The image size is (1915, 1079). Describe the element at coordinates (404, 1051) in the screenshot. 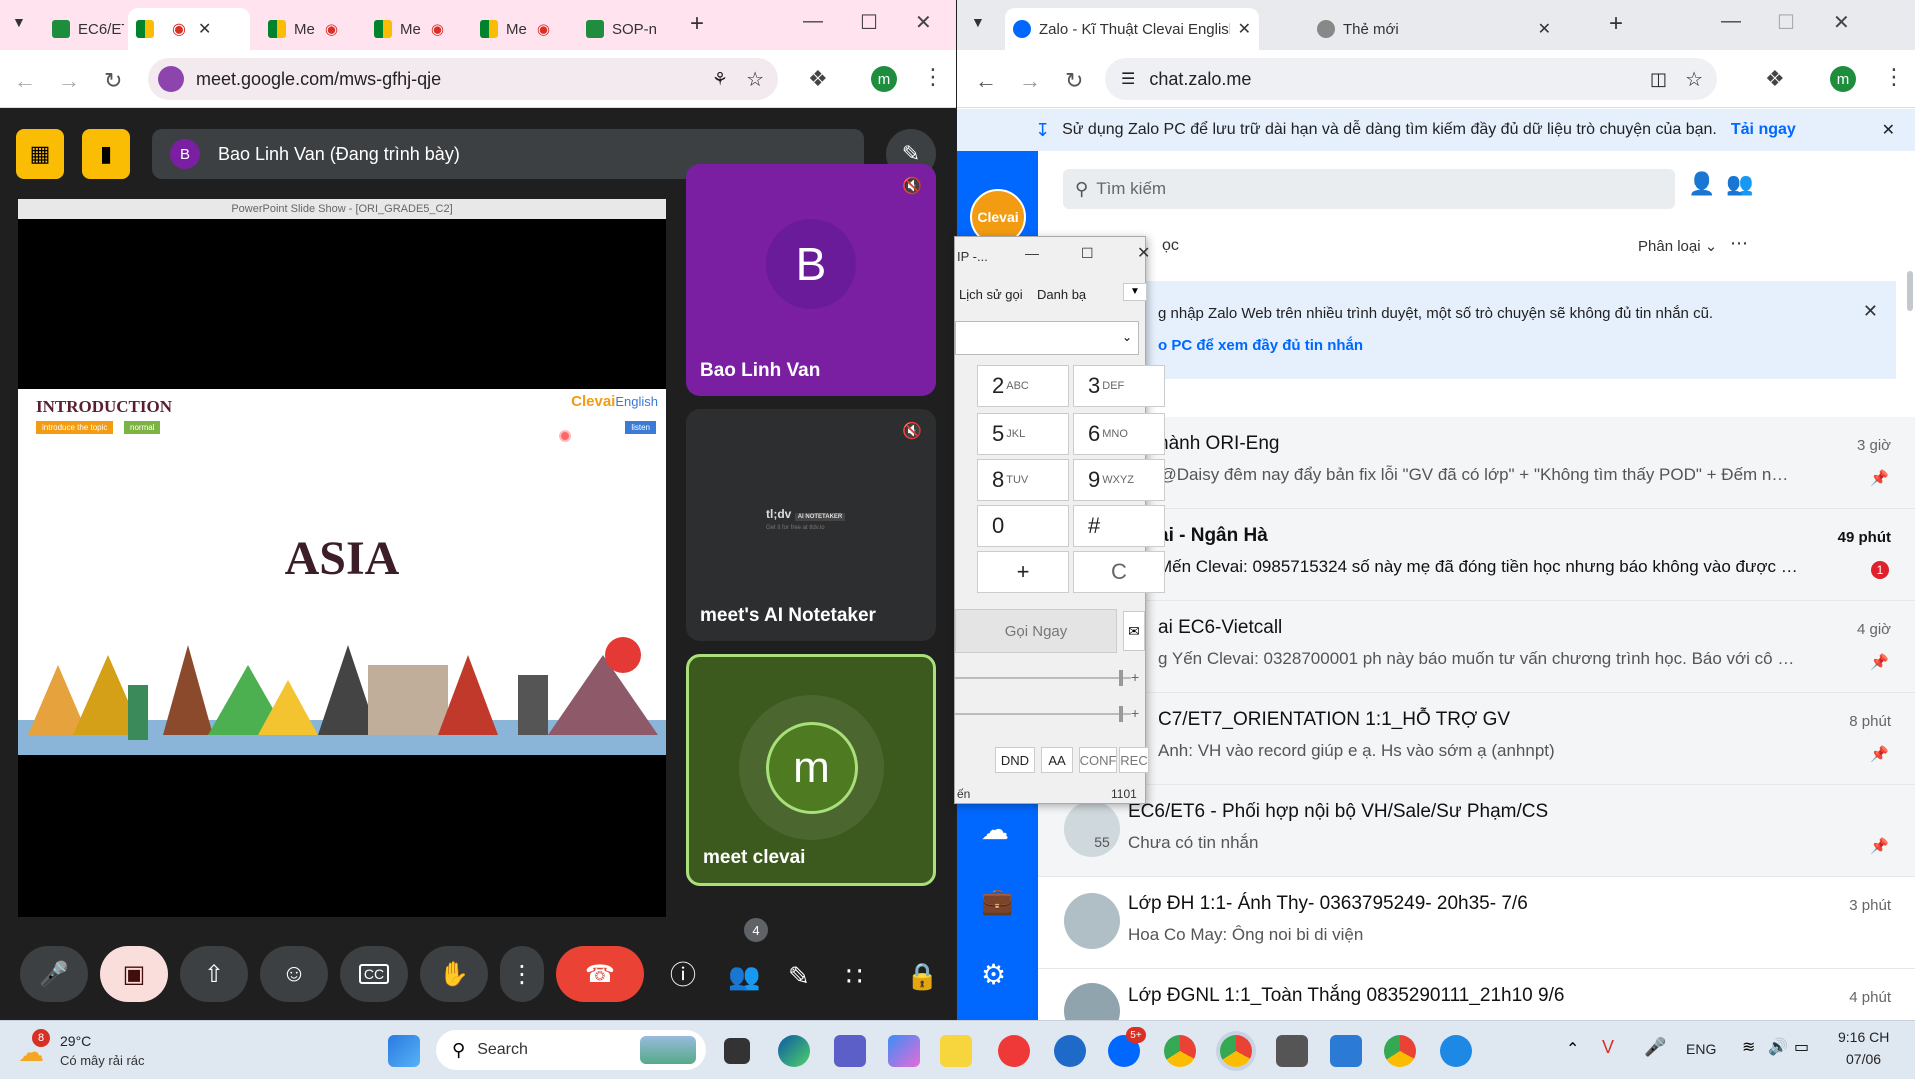

I see `start-windows-icon` at that location.